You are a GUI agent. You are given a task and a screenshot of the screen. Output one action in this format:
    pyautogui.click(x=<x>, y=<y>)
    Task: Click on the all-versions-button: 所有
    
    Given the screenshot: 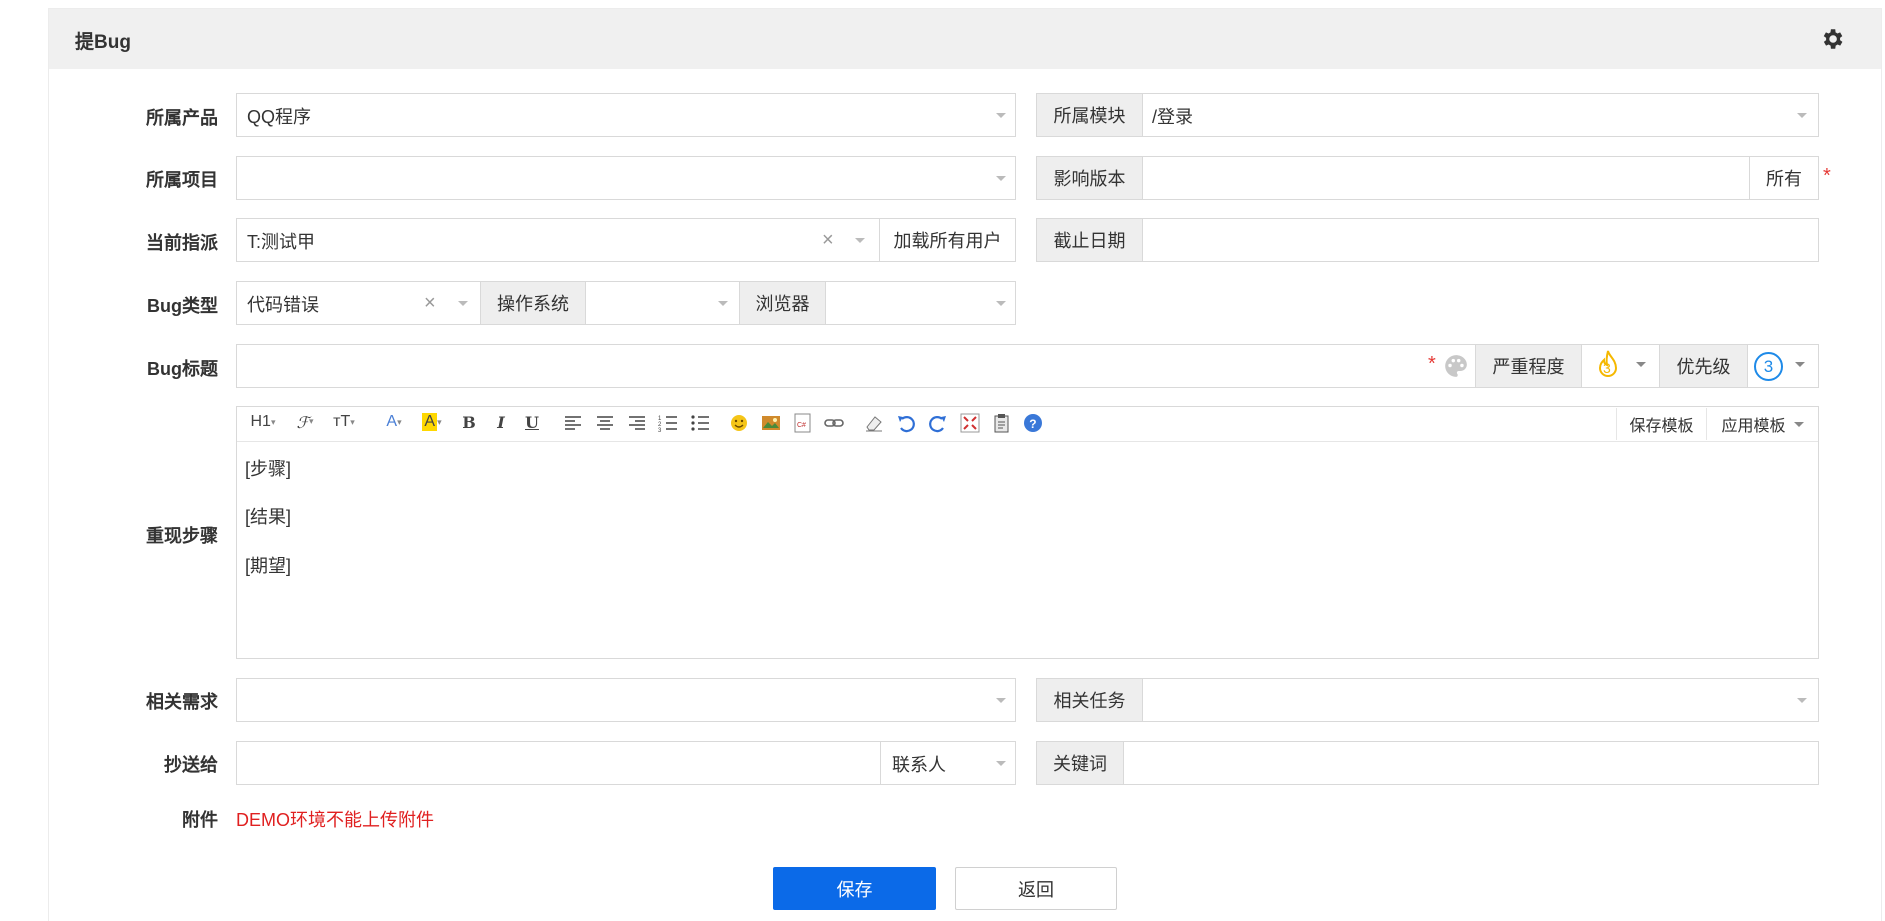 What is the action you would take?
    pyautogui.click(x=1784, y=178)
    